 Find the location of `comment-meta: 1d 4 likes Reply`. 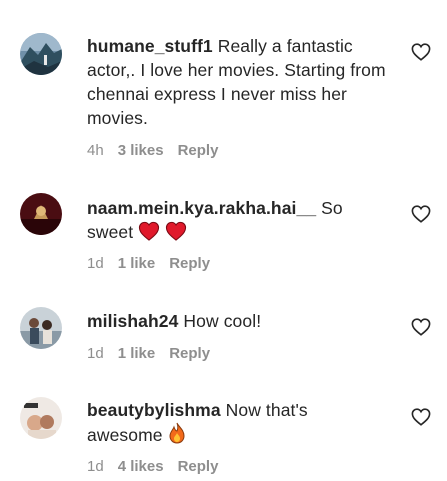

comment-meta: 1d 4 likes Reply is located at coordinates (159, 466).